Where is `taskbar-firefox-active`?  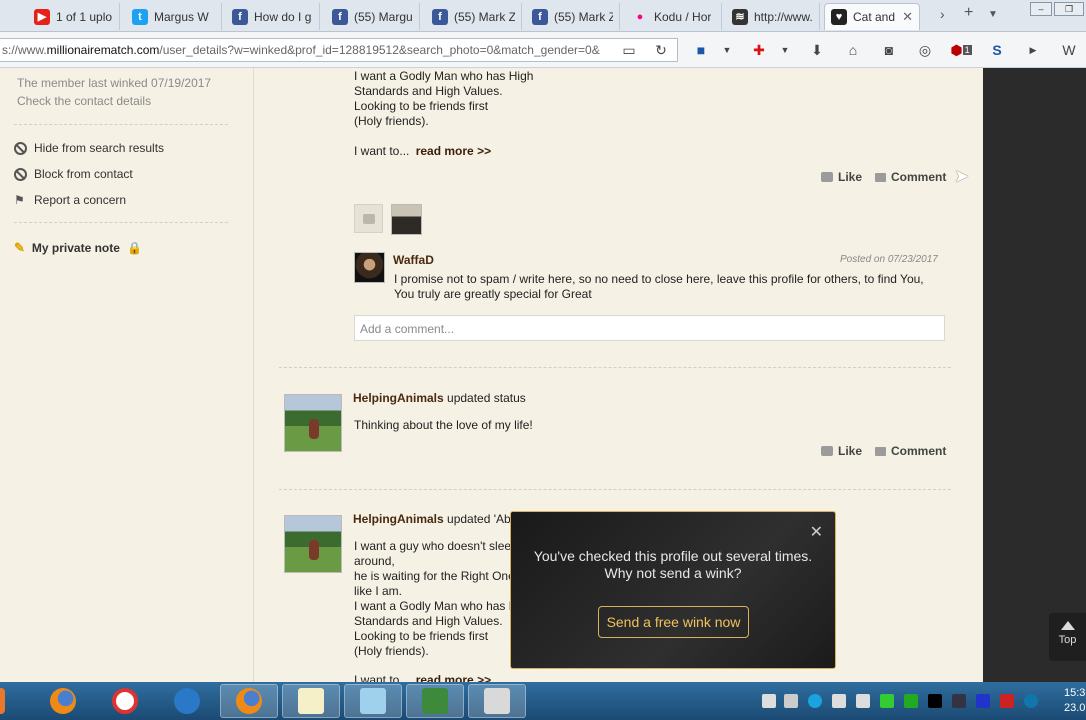
taskbar-firefox-active is located at coordinates (249, 701).